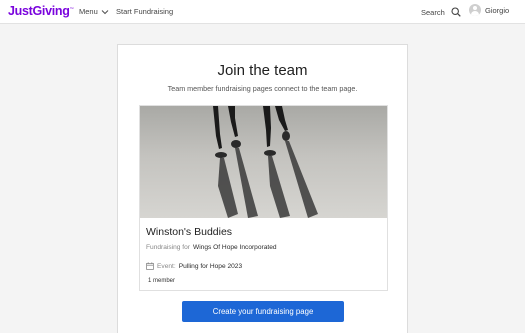  Describe the element at coordinates (88, 11) in the screenshot. I see `menu-label: Menu` at that location.